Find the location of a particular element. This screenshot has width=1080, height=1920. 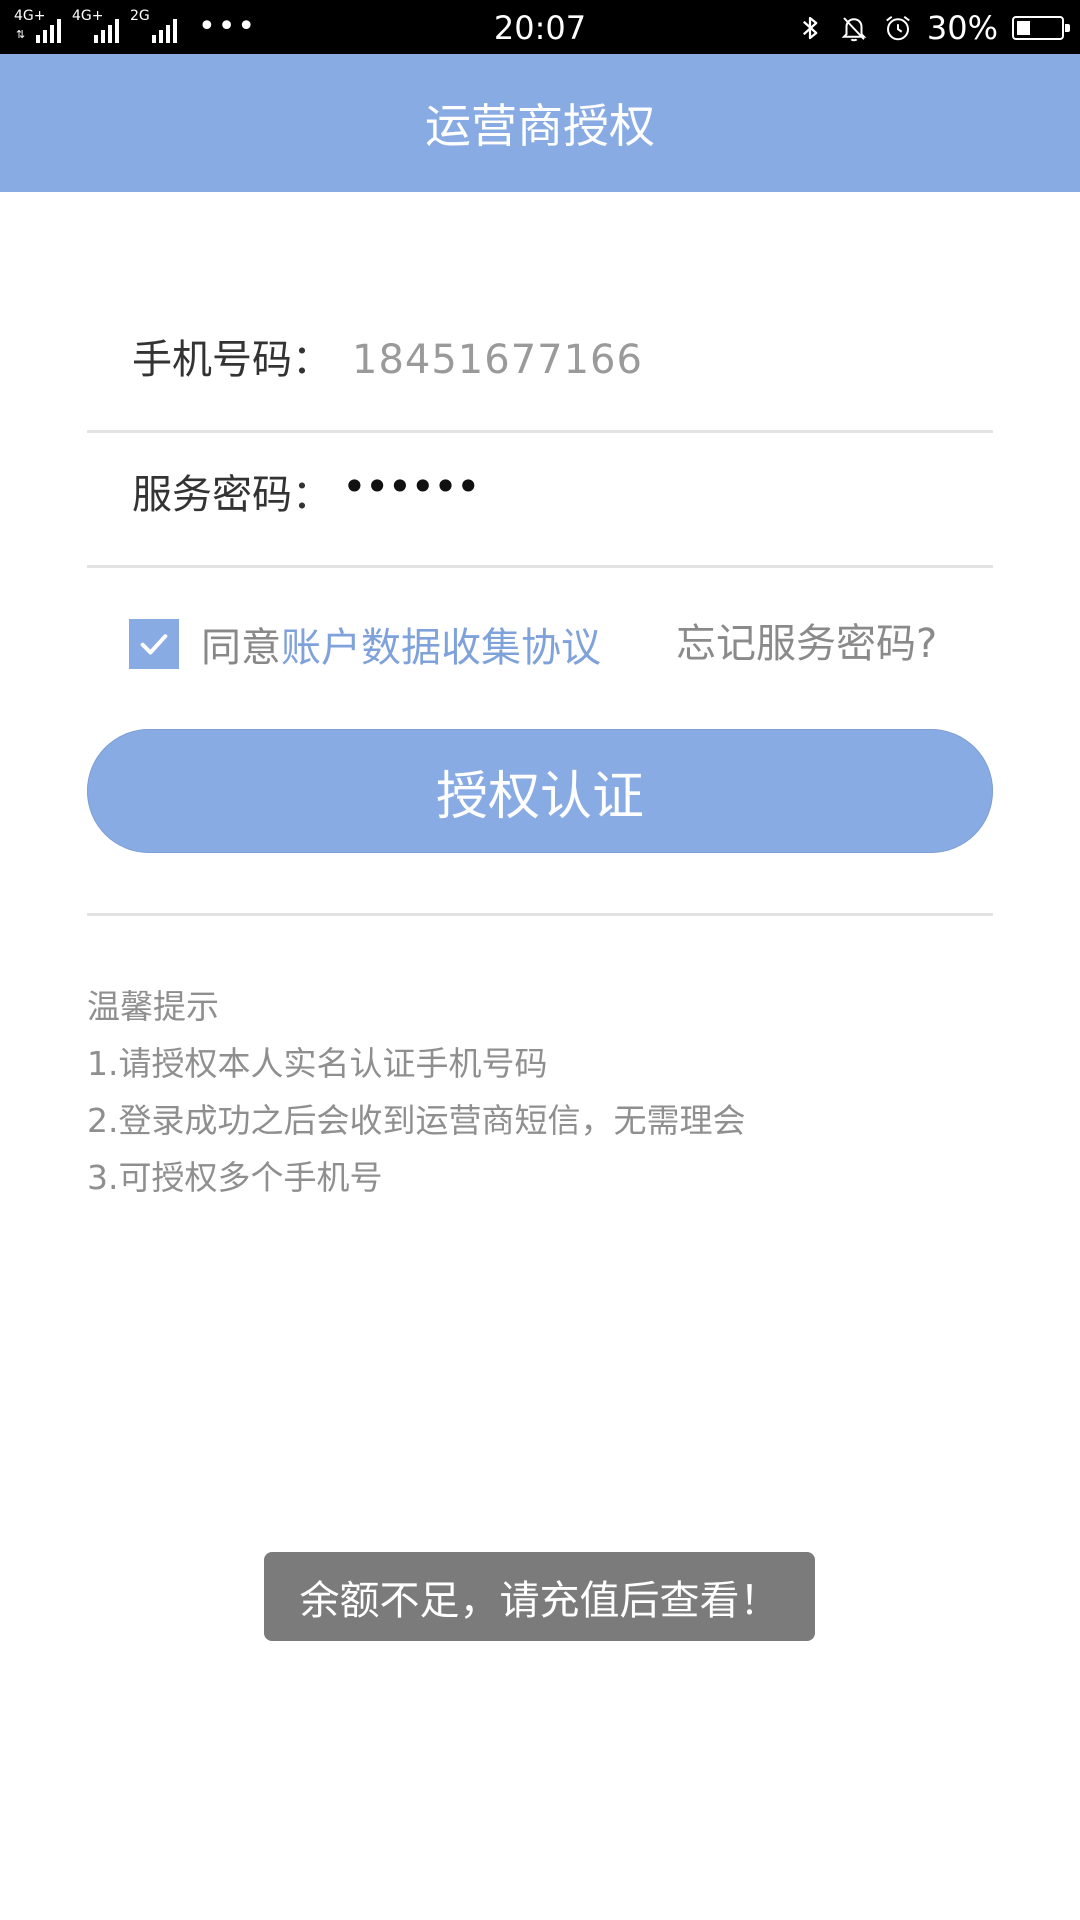

password-row: 服务密码： •••••• is located at coordinates (540, 499).